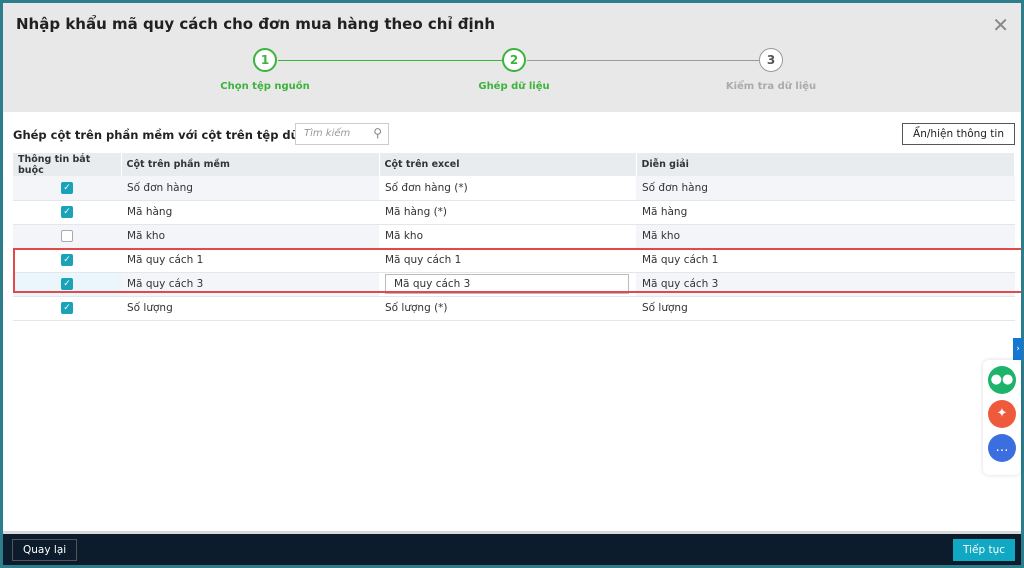  I want to click on search-input: Tìm kiếm ⚲, so click(342, 134).